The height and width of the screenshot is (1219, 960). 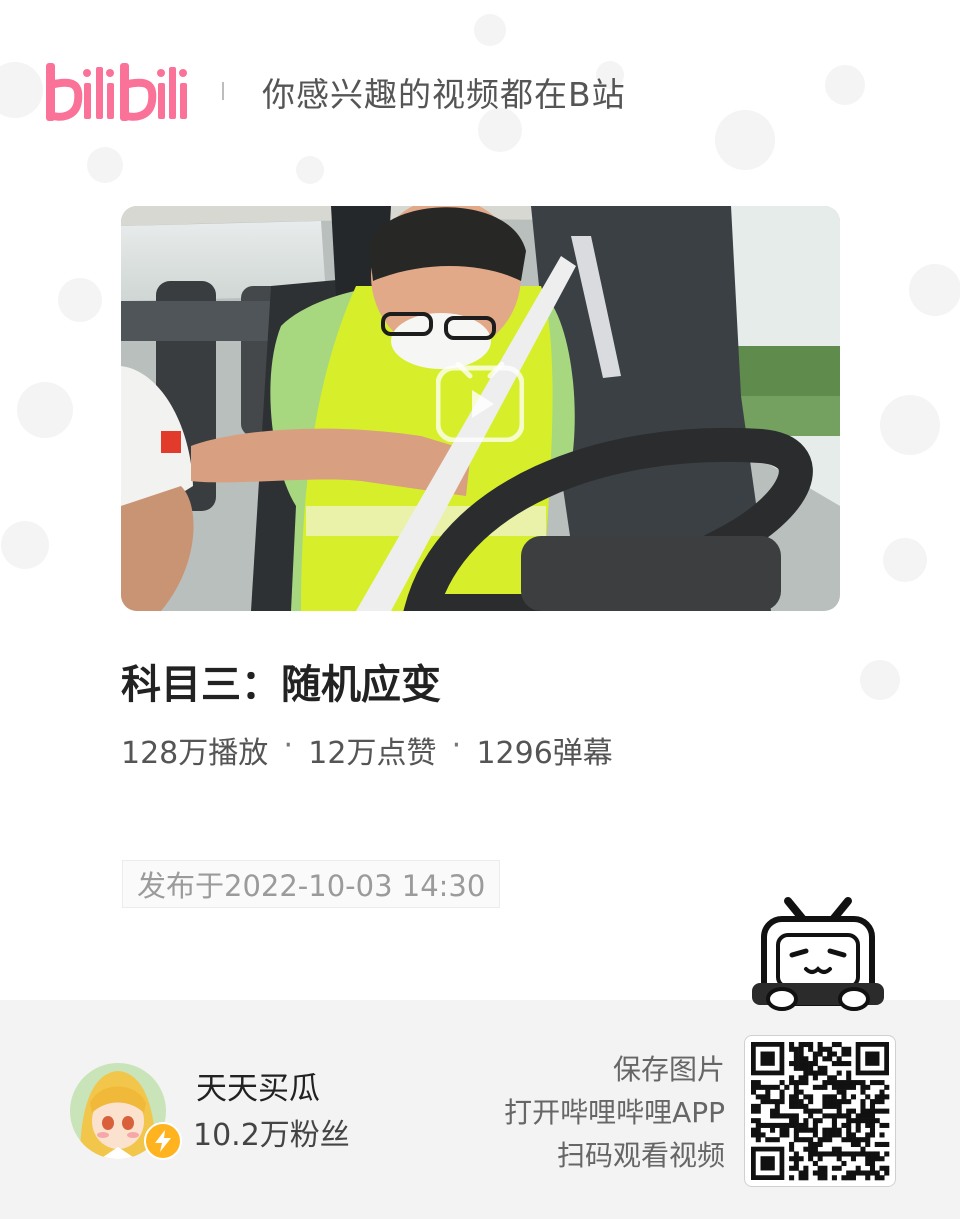 What do you see at coordinates (163, 1141) in the screenshot?
I see `lightning-bolt-icon` at bounding box center [163, 1141].